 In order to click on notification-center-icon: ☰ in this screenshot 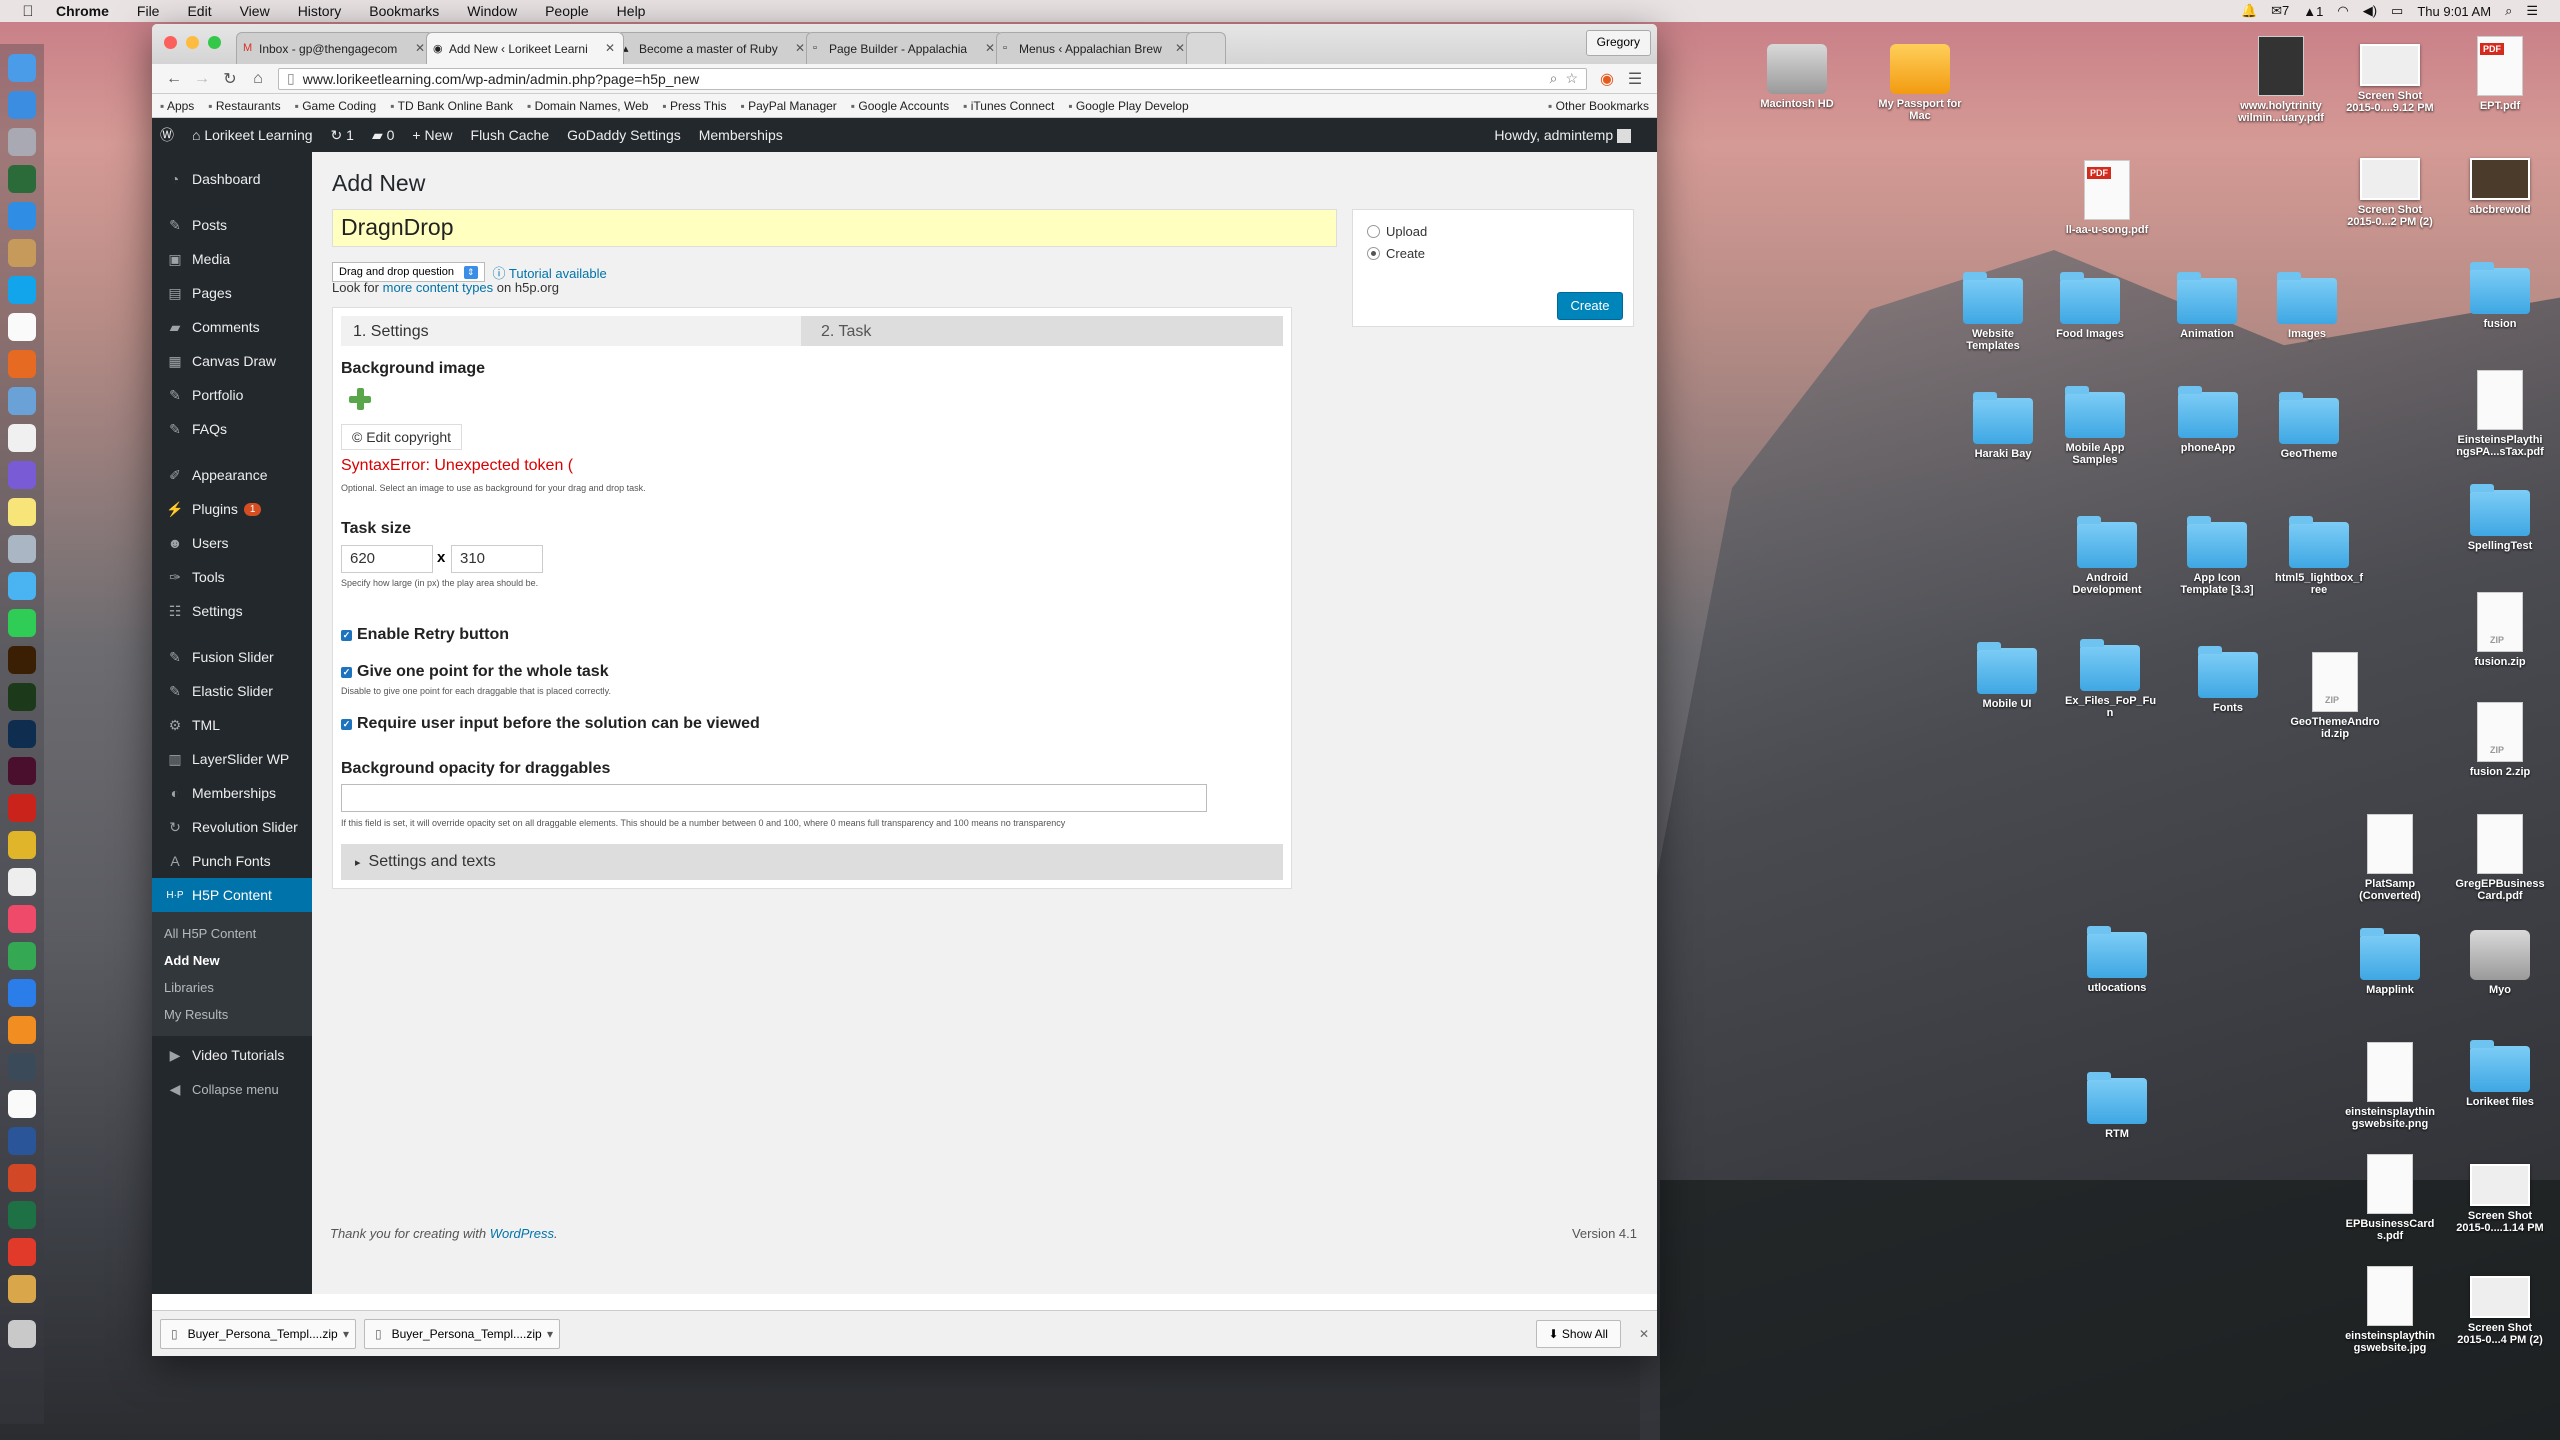, I will do `click(2532, 11)`.